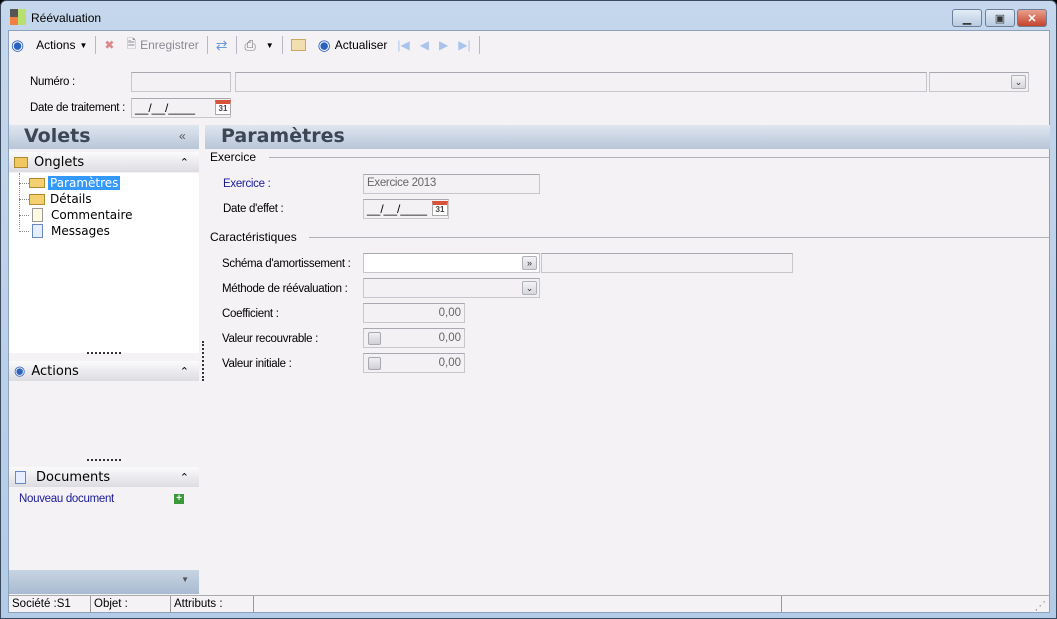 This screenshot has height=619, width=1057. Describe the element at coordinates (627, 137) in the screenshot. I see `main-header: Paramètres` at that location.